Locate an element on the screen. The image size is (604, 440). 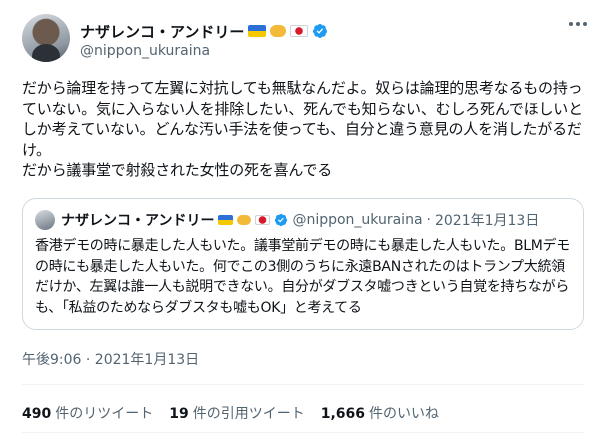
retweets-label: 件のリツイート is located at coordinates (104, 414).